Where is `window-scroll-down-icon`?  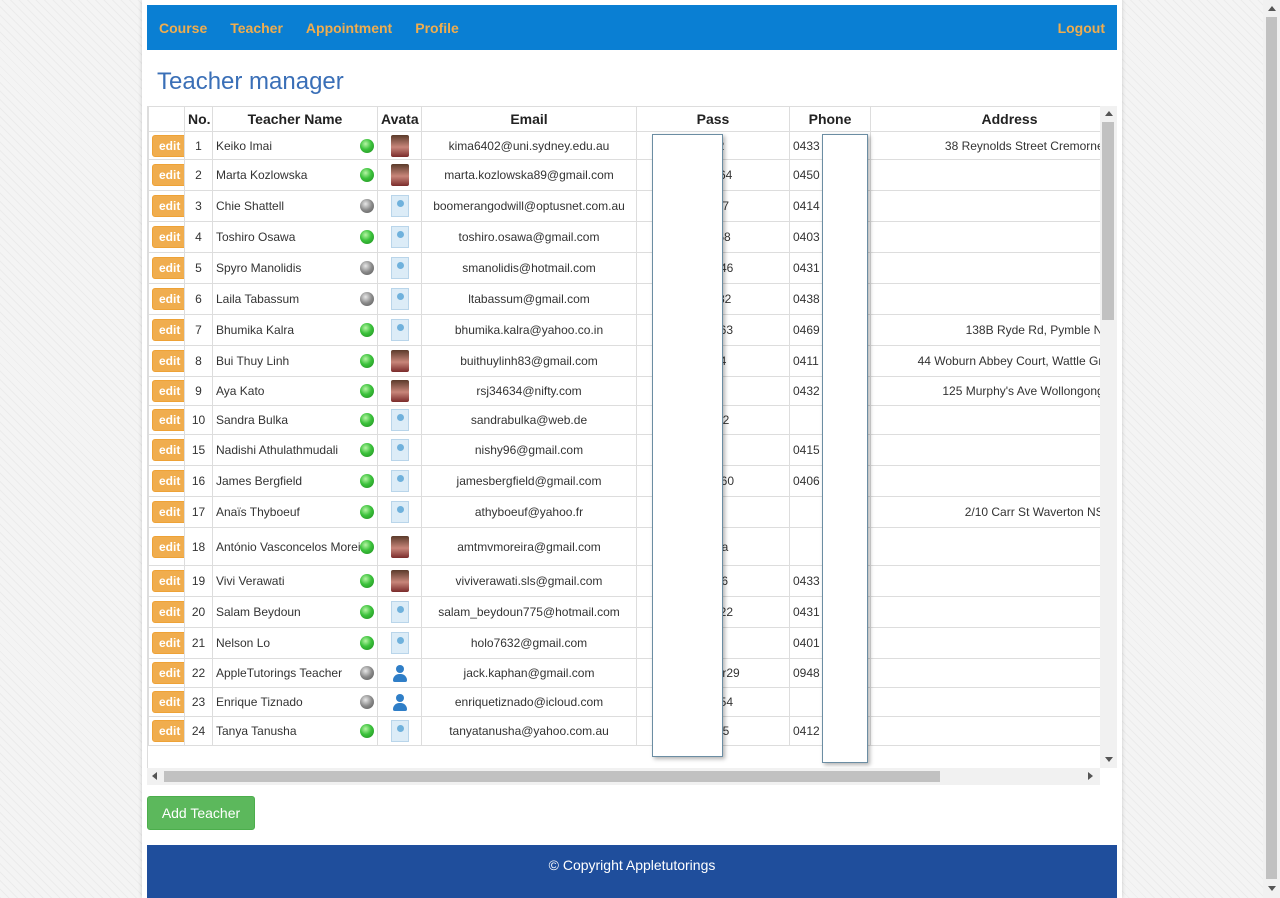
window-scroll-down-icon is located at coordinates (1272, 888).